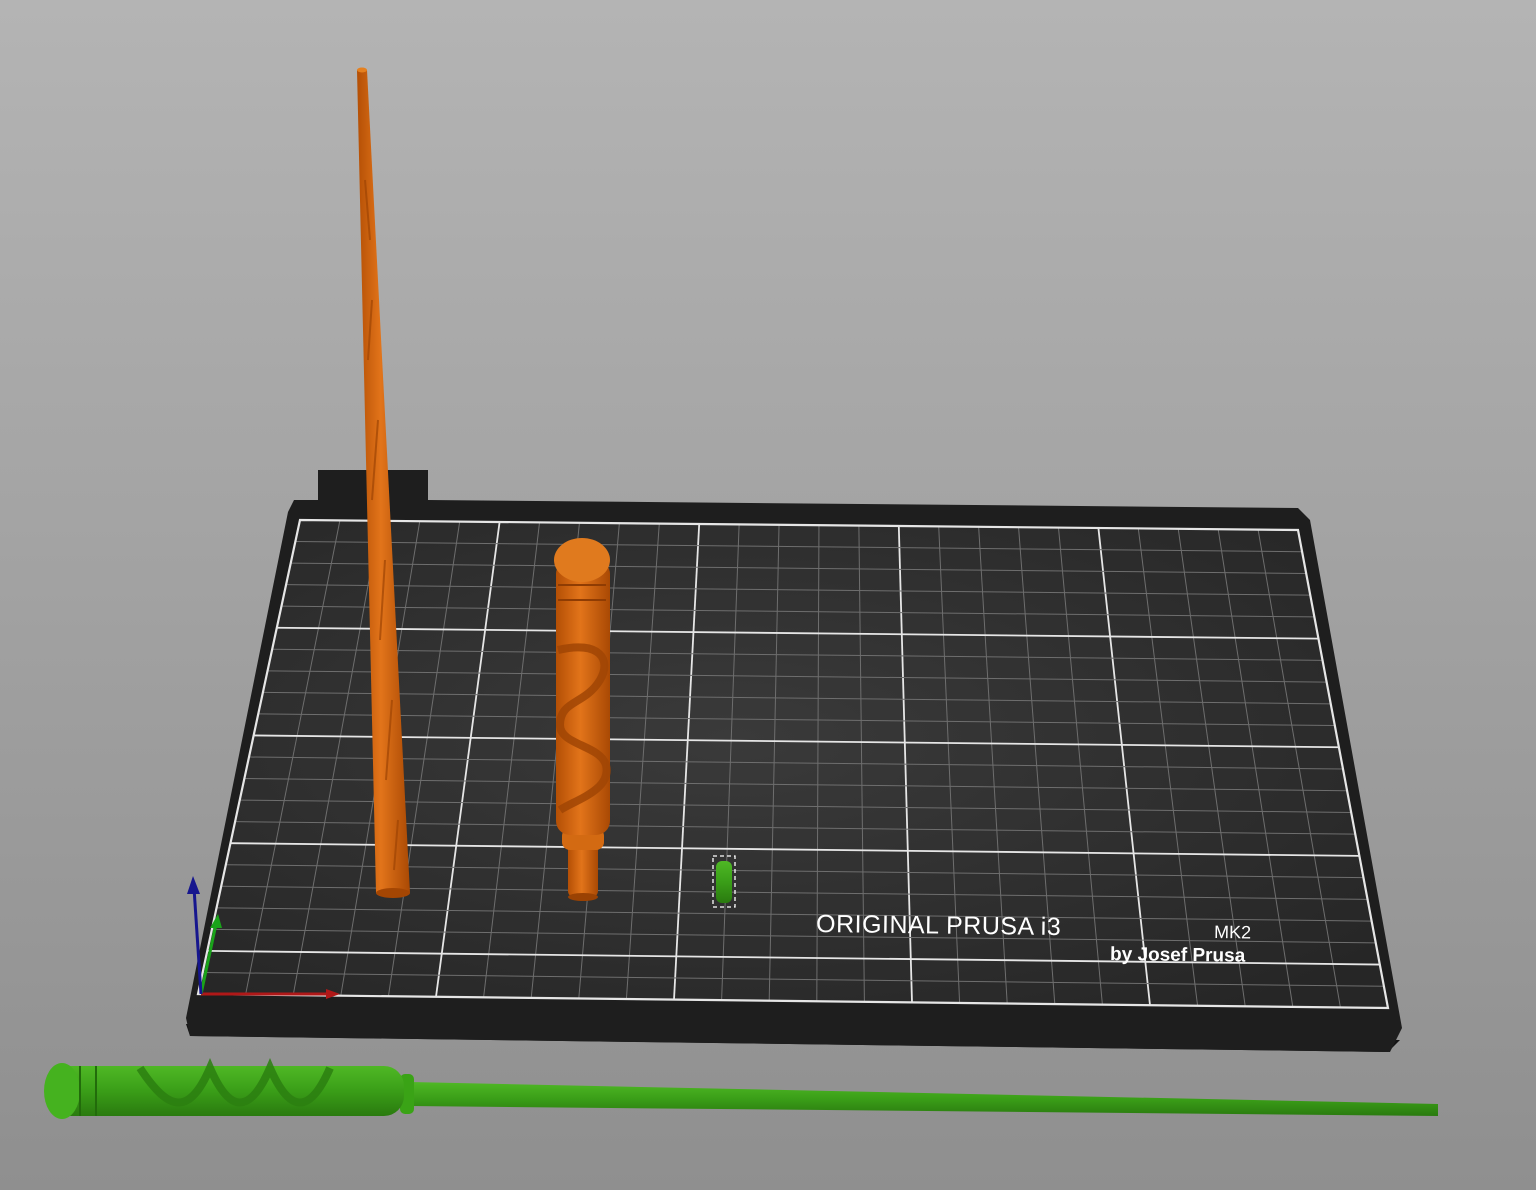  What do you see at coordinates (393, 893) in the screenshot?
I see `wand-shaft-base` at bounding box center [393, 893].